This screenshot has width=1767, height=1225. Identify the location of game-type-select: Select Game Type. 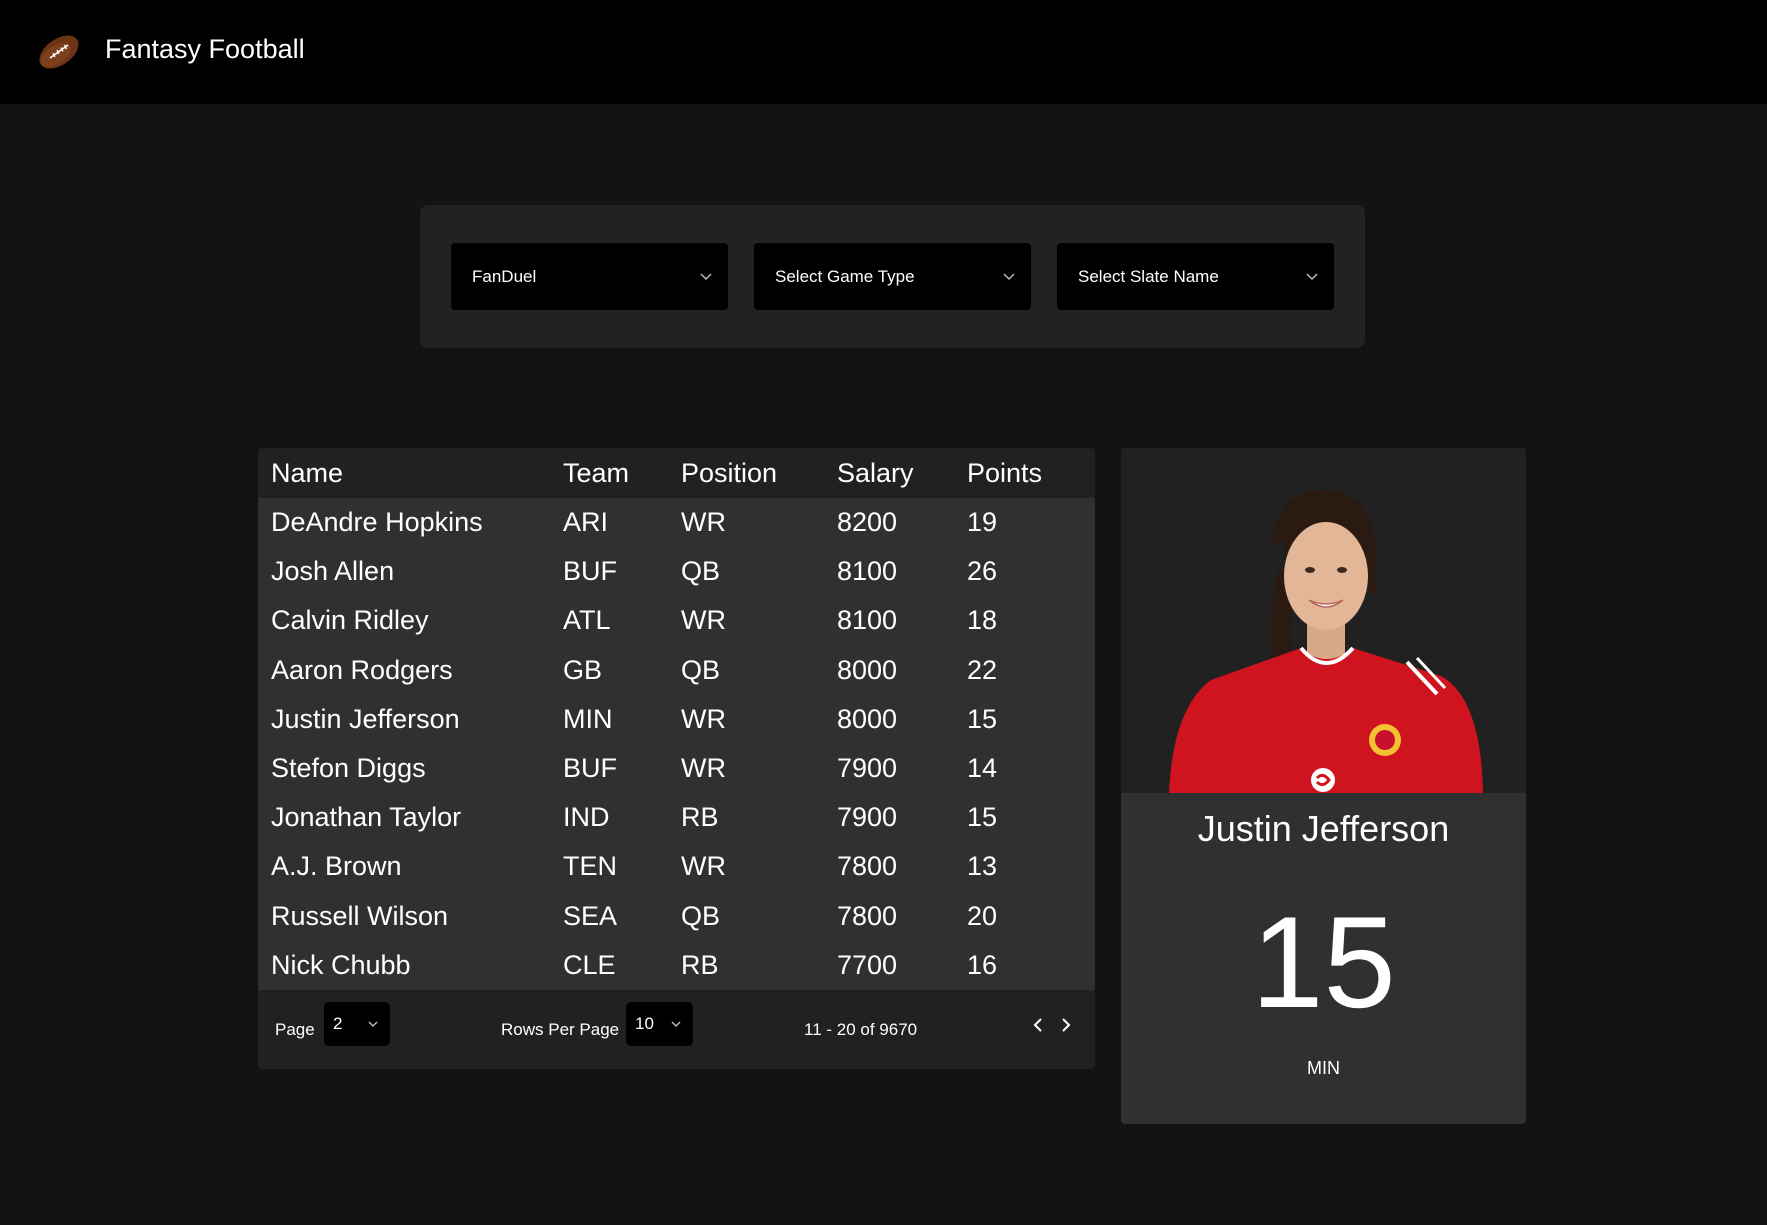
(892, 276).